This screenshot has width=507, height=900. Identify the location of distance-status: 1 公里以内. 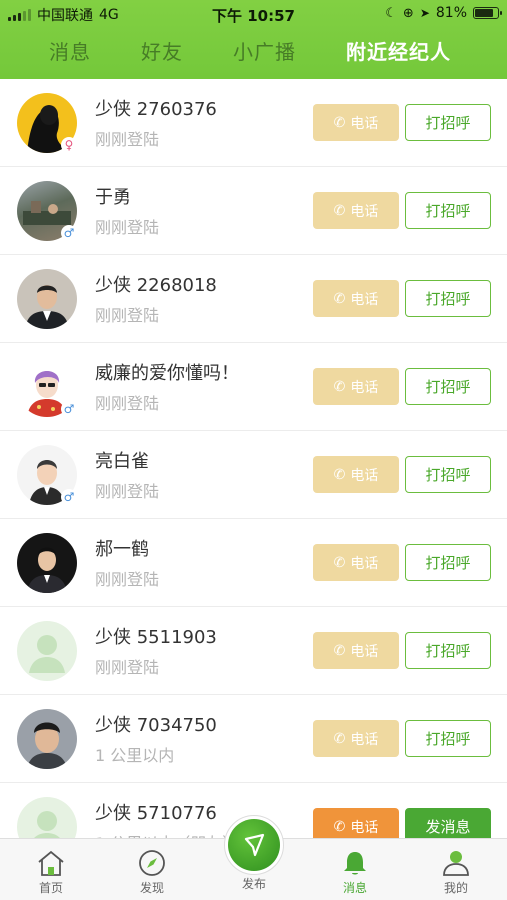
(135, 755).